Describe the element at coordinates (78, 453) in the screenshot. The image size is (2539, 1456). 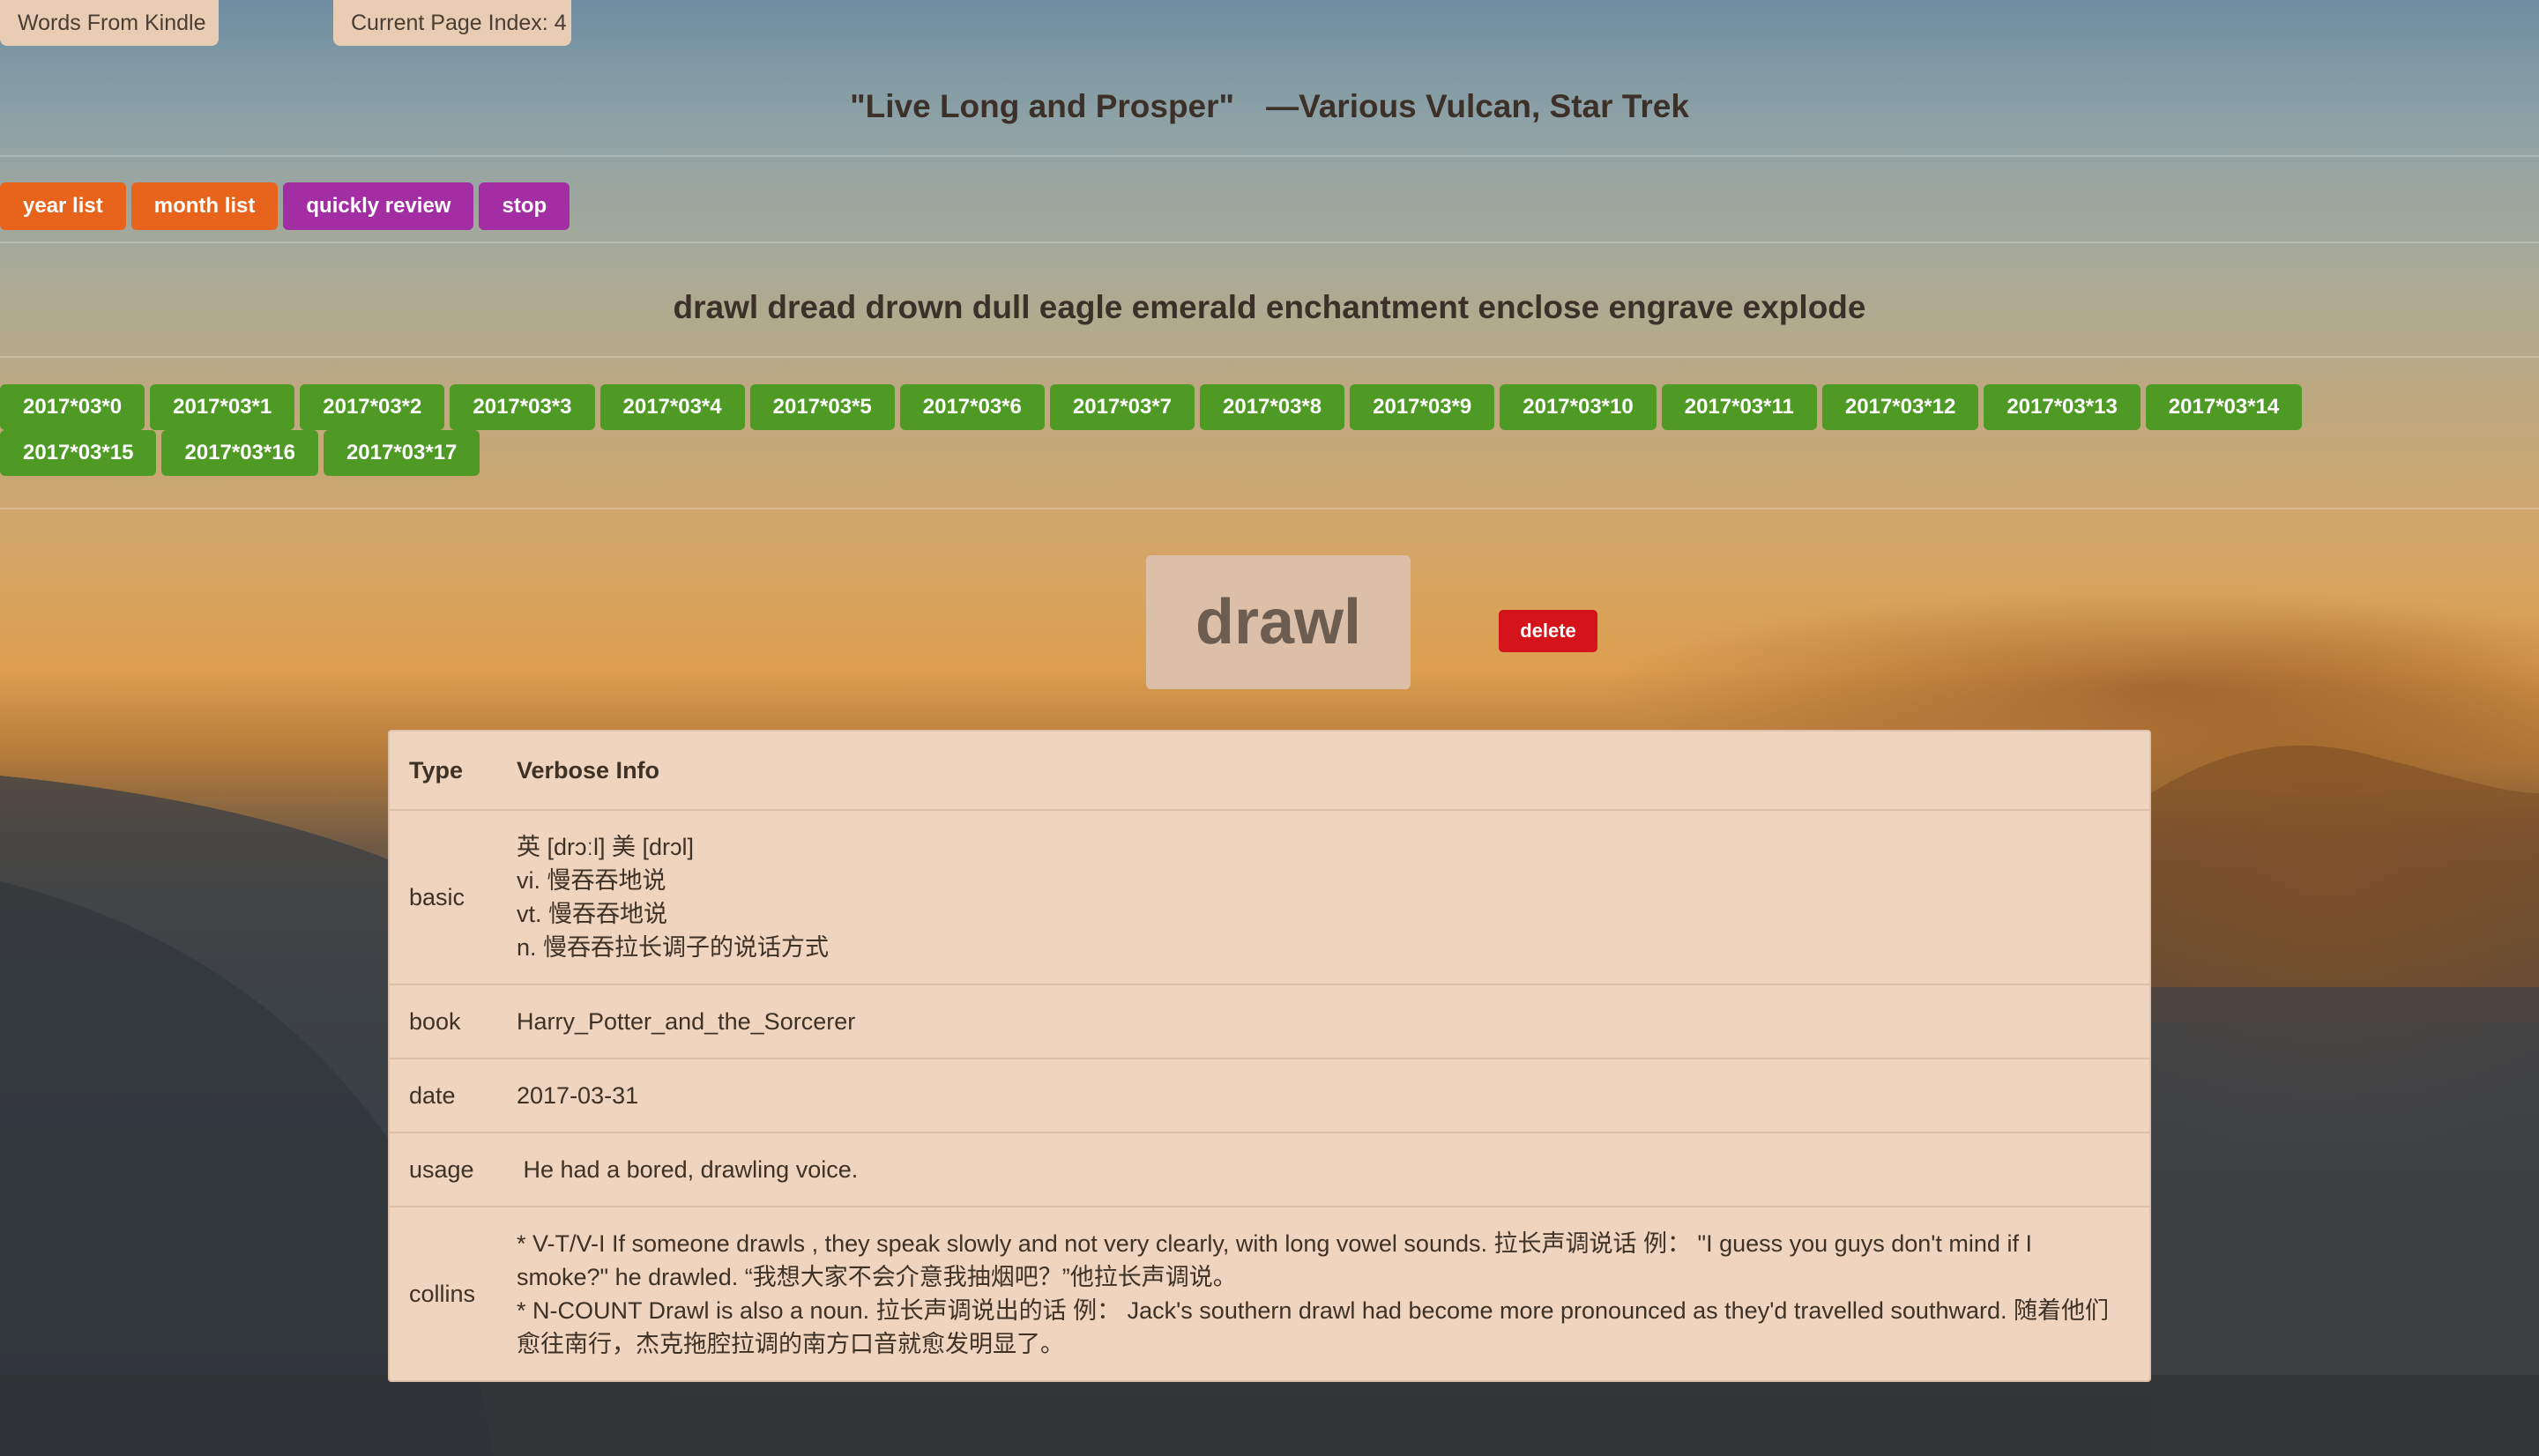
I see `date-button: 2017*03*15` at that location.